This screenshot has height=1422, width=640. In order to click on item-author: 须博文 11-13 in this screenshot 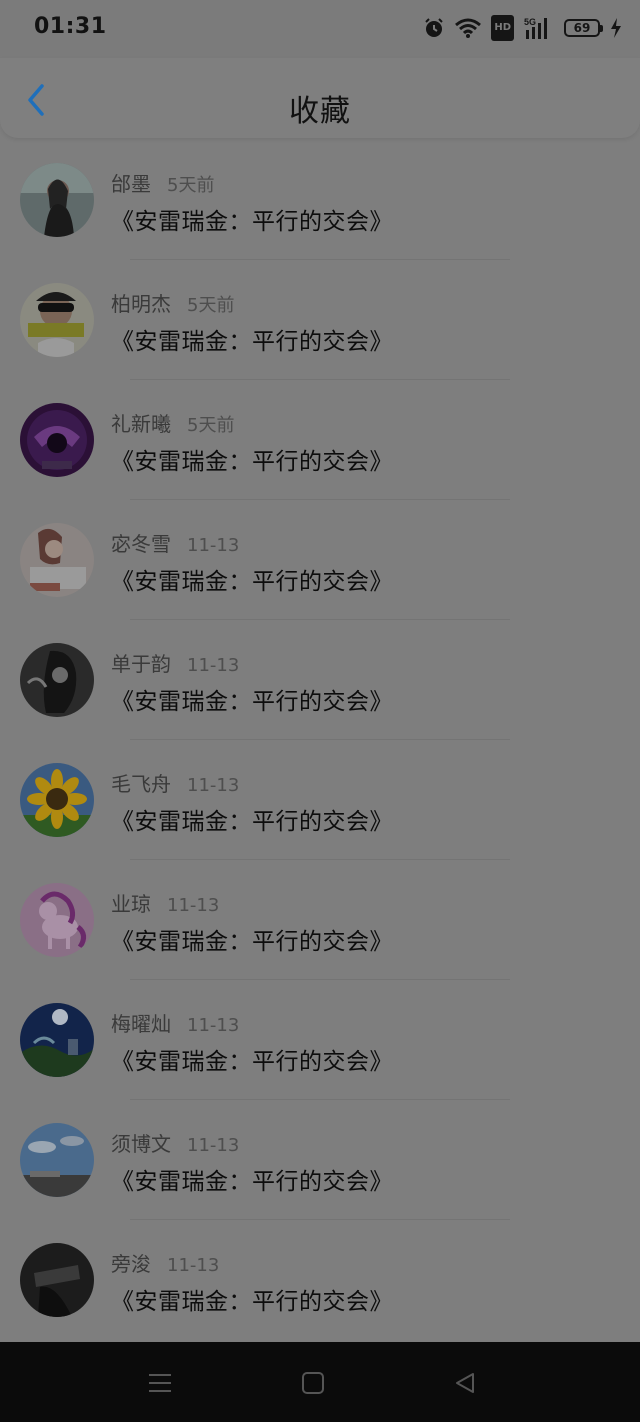, I will do `click(175, 1142)`.